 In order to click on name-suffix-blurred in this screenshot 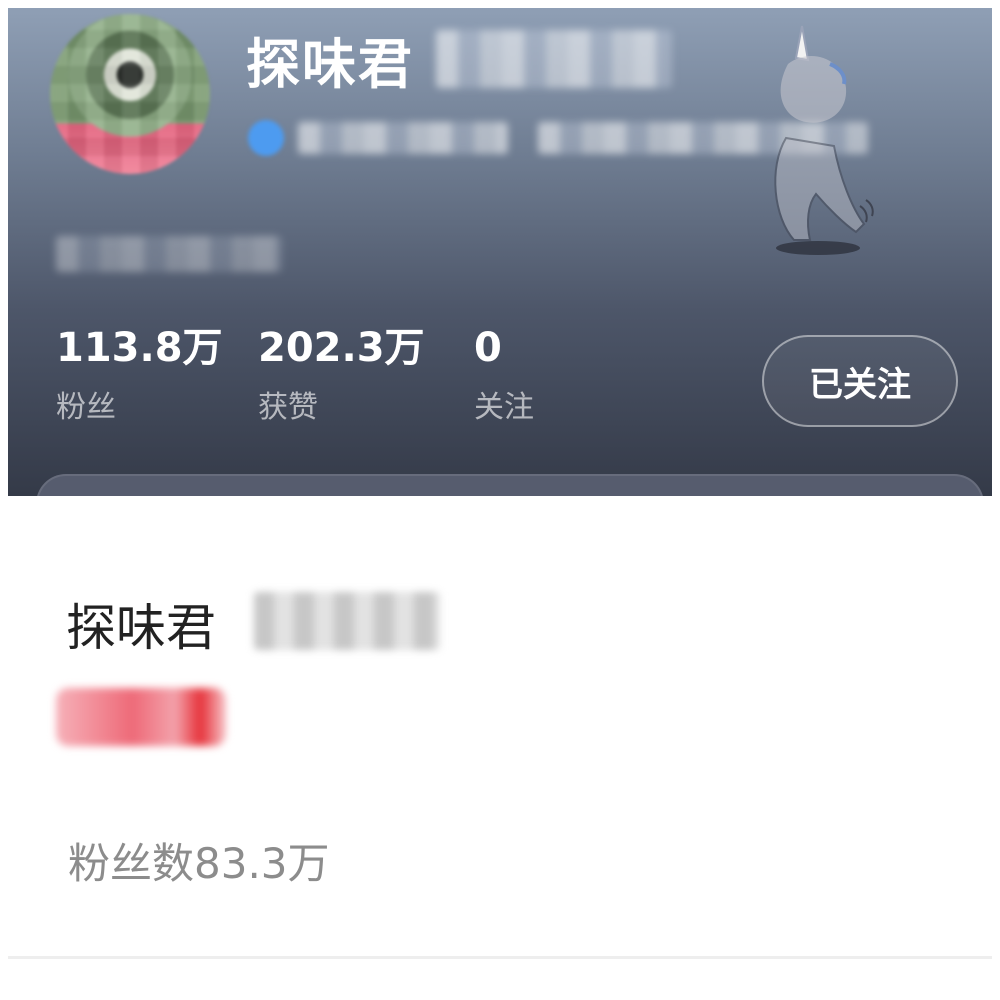, I will do `click(554, 59)`.